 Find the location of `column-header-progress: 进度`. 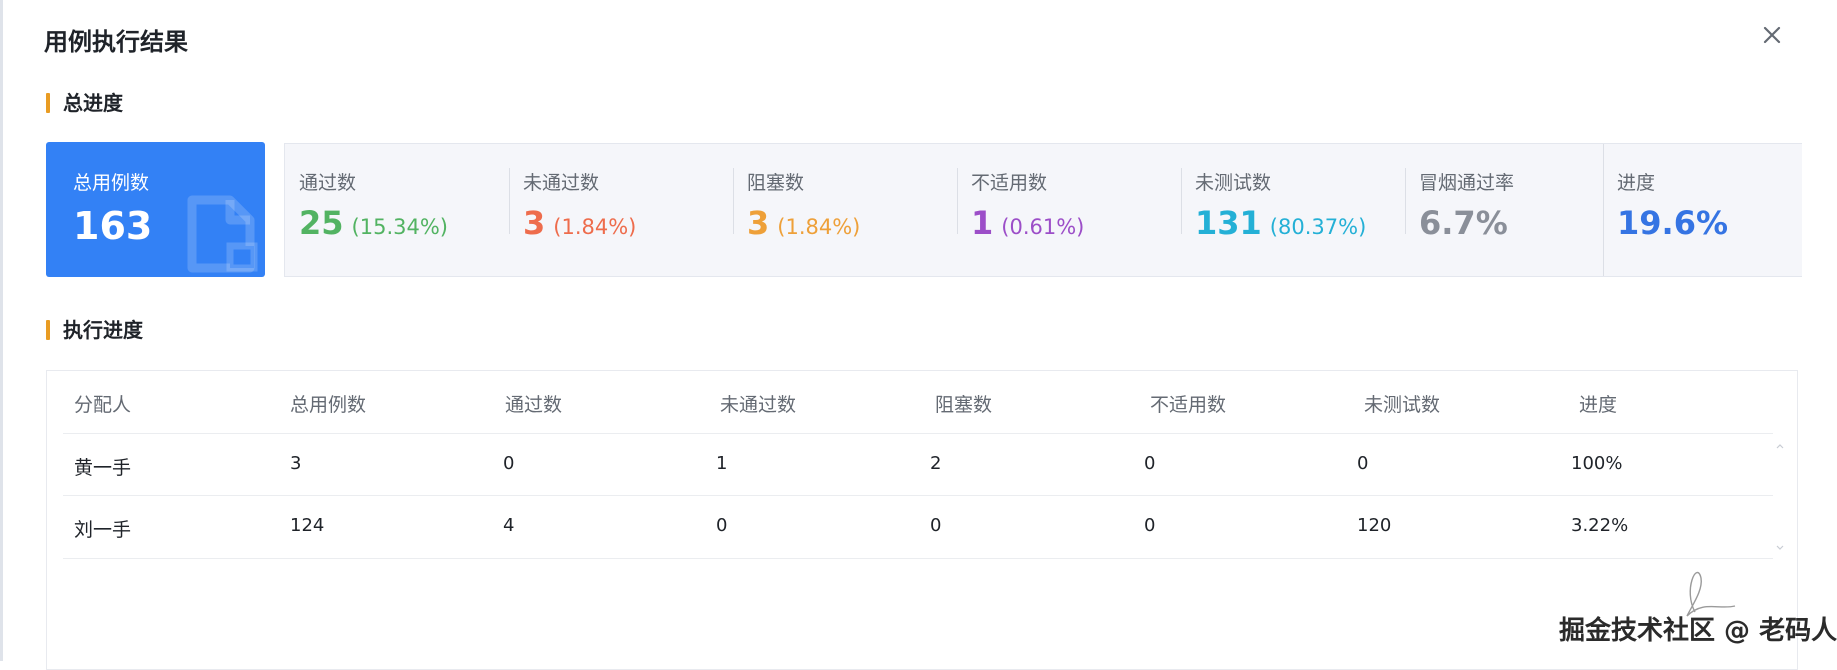

column-header-progress: 进度 is located at coordinates (1598, 403).